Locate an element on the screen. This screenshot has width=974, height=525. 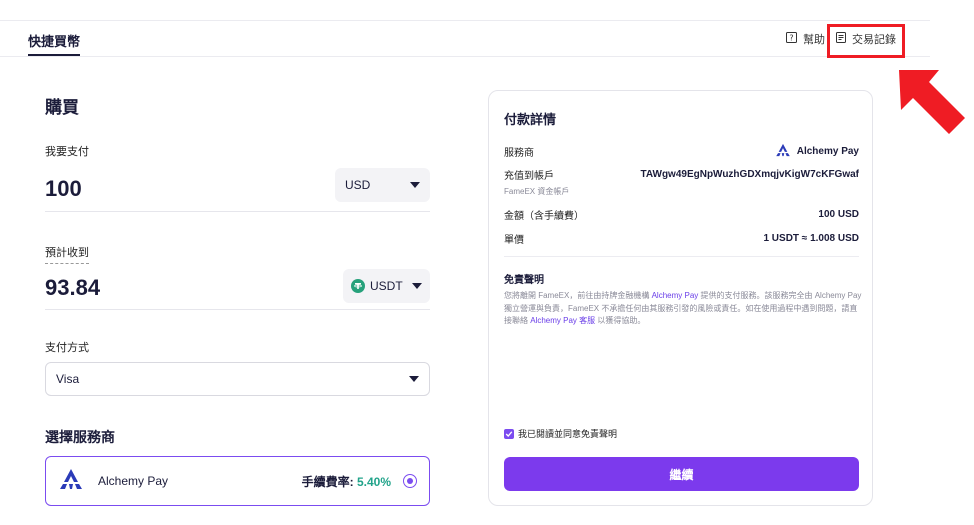
details-account-label: 充值到帳戶 is located at coordinates (529, 176).